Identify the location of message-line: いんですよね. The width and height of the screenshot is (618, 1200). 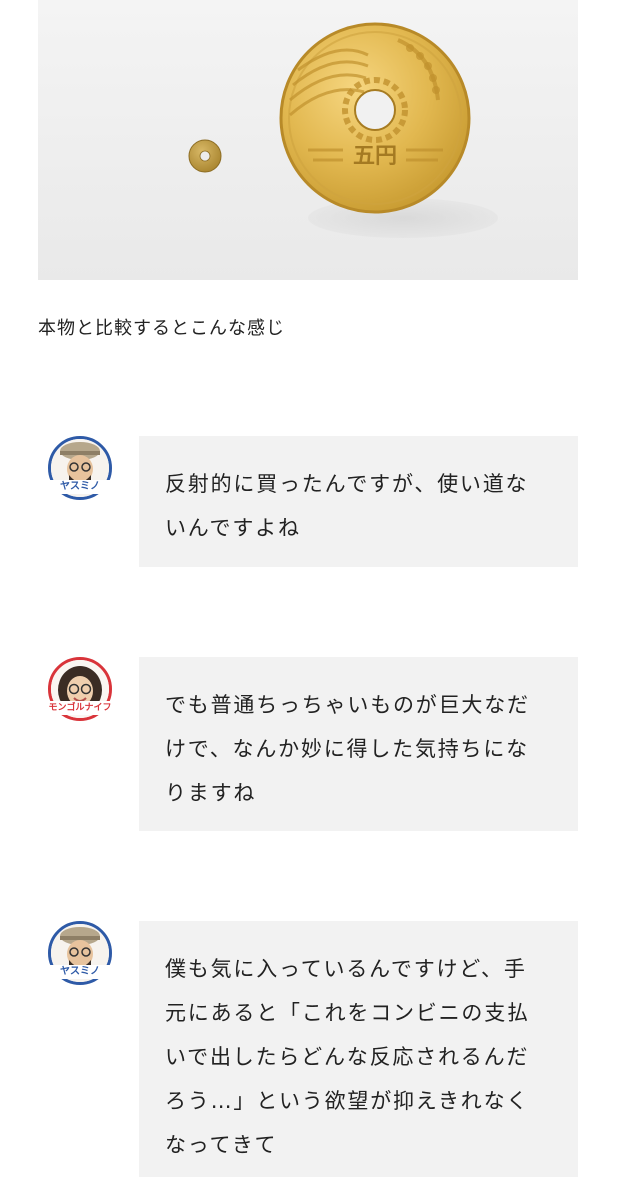
(233, 528).